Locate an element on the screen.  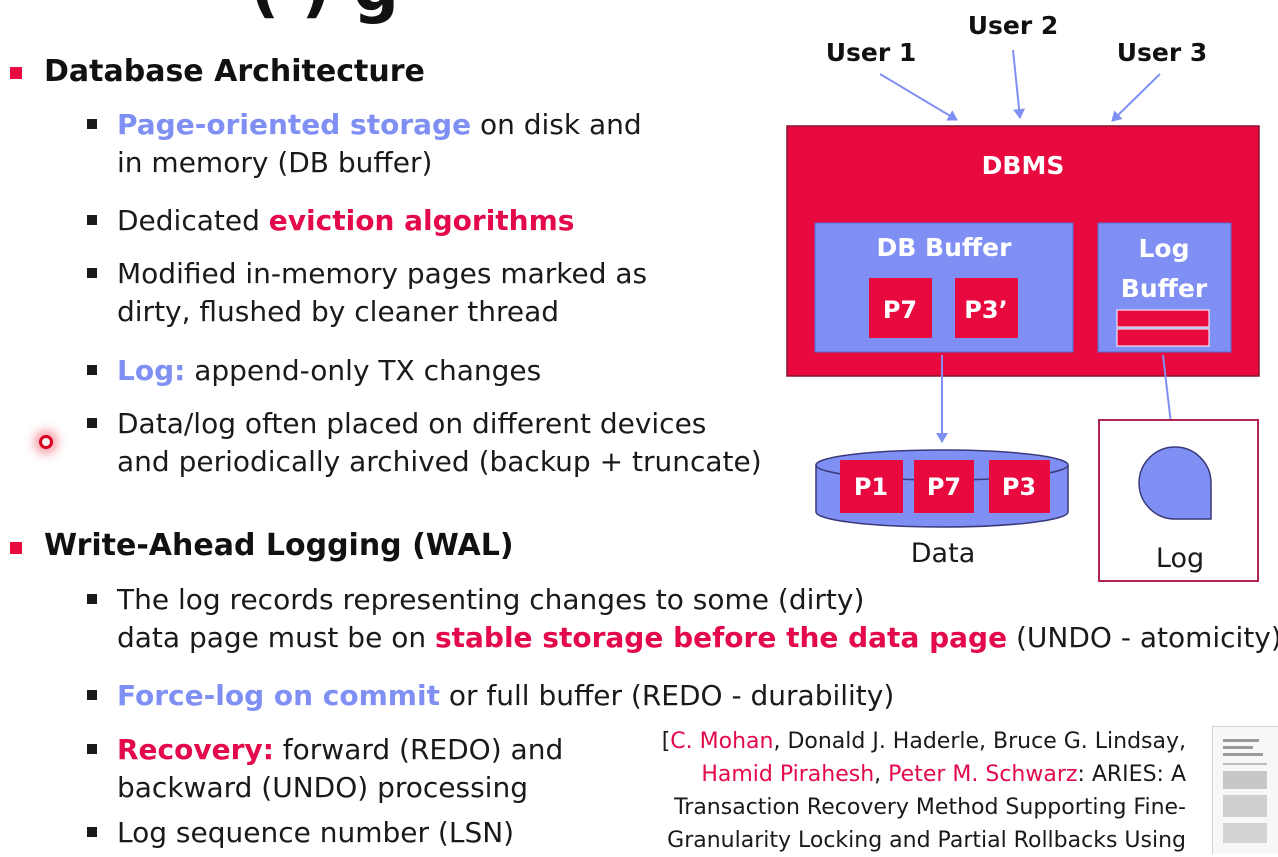
user-2-arrow is located at coordinates (1019, 84).